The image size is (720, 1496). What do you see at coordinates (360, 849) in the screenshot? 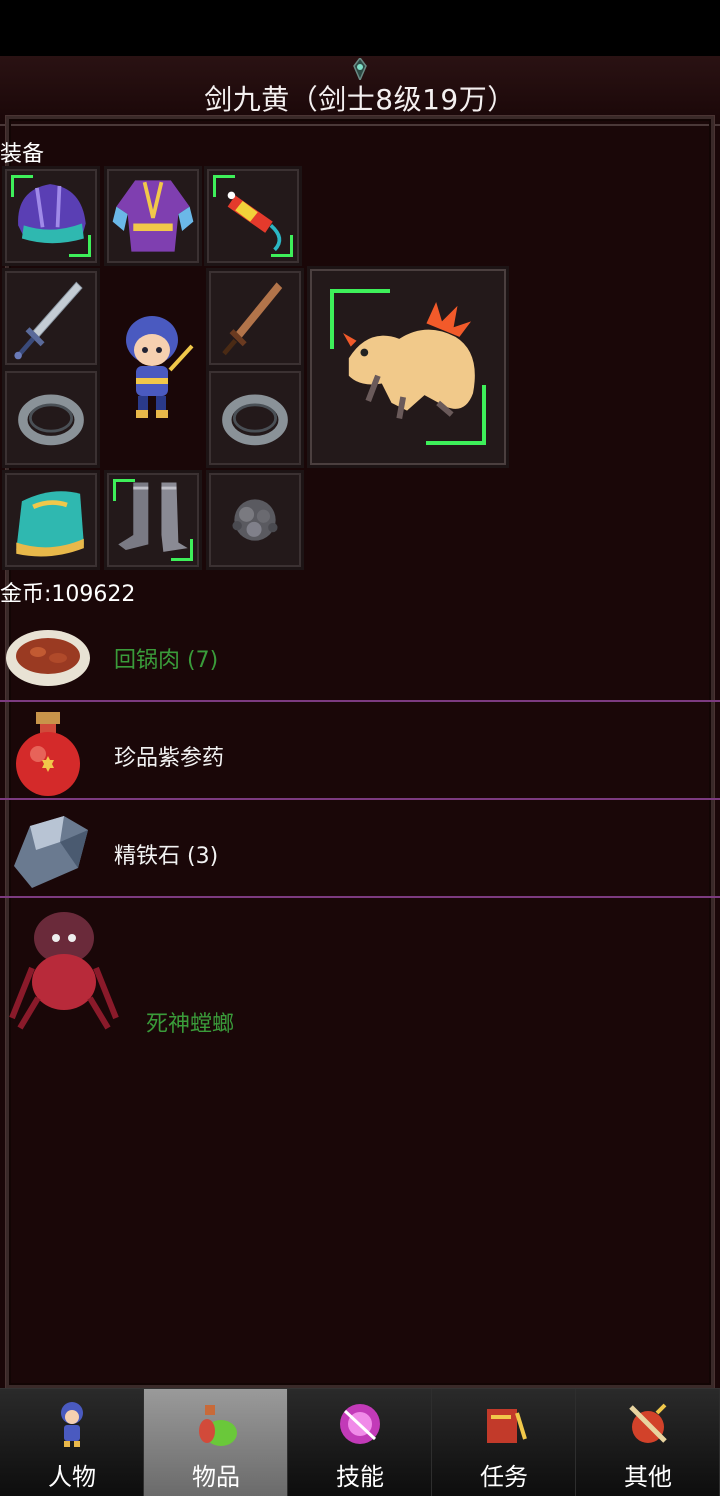
I see `inventory-item: 精铁石 (3)` at bounding box center [360, 849].